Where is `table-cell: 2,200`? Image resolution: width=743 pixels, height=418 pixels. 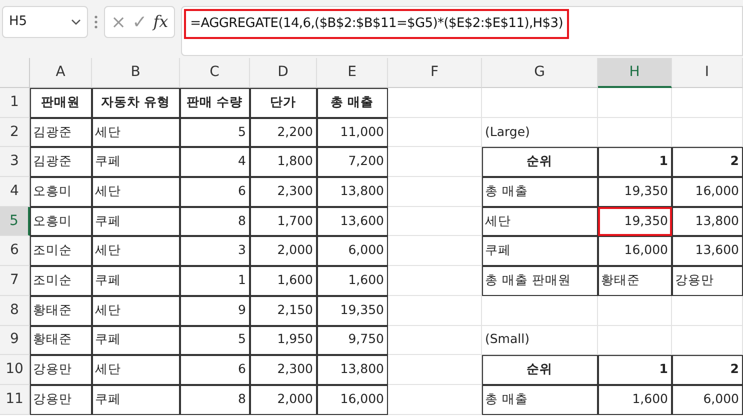
table-cell: 2,200 is located at coordinates (283, 133).